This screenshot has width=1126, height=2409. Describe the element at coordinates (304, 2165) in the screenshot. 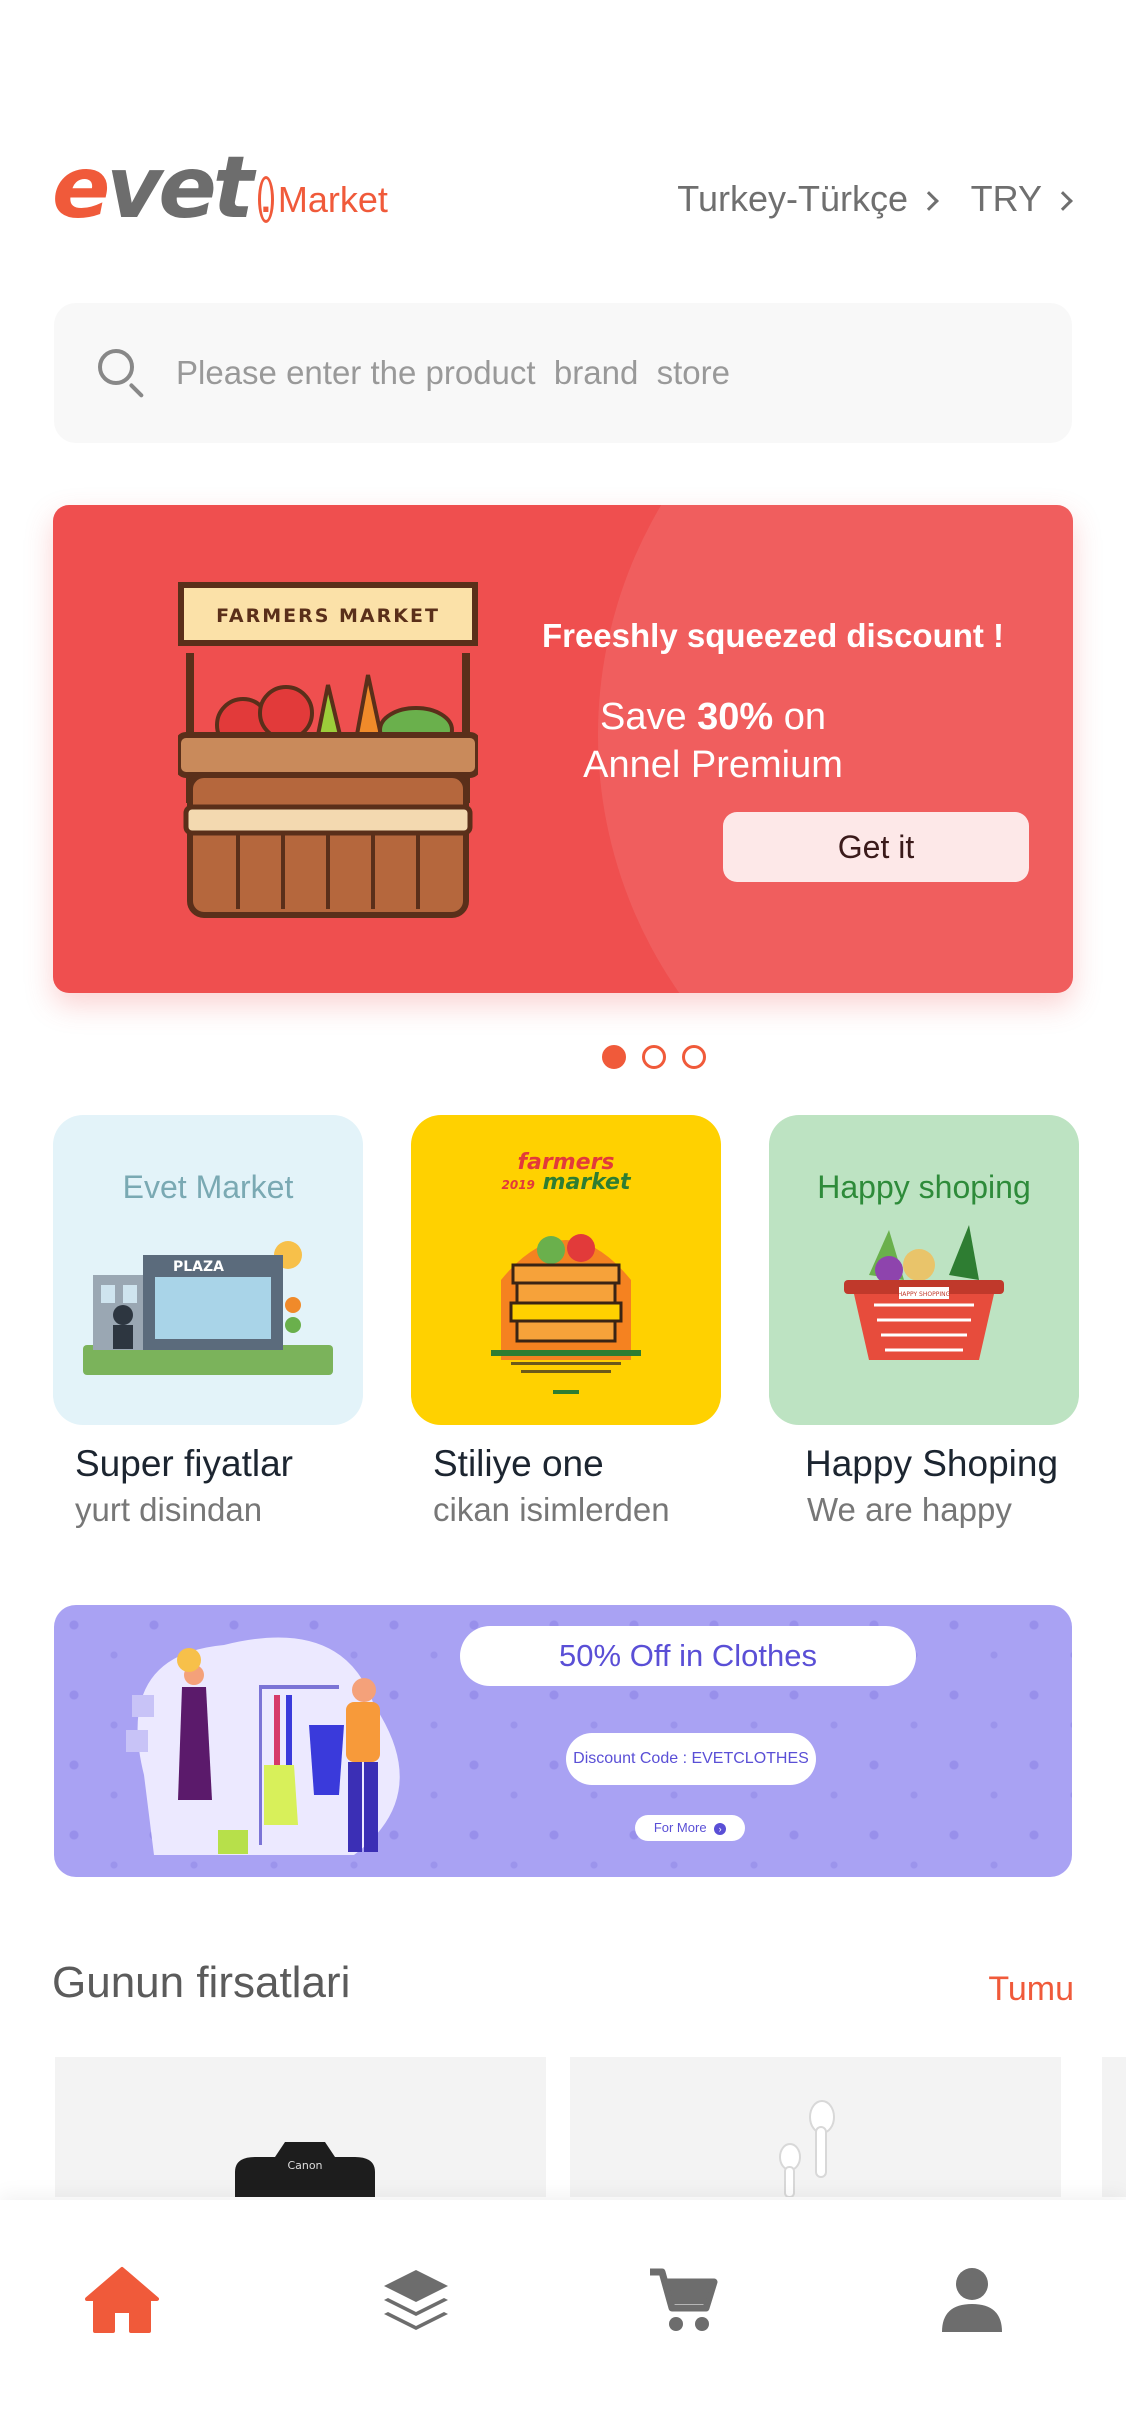

I see `svg-text: Canon` at that location.